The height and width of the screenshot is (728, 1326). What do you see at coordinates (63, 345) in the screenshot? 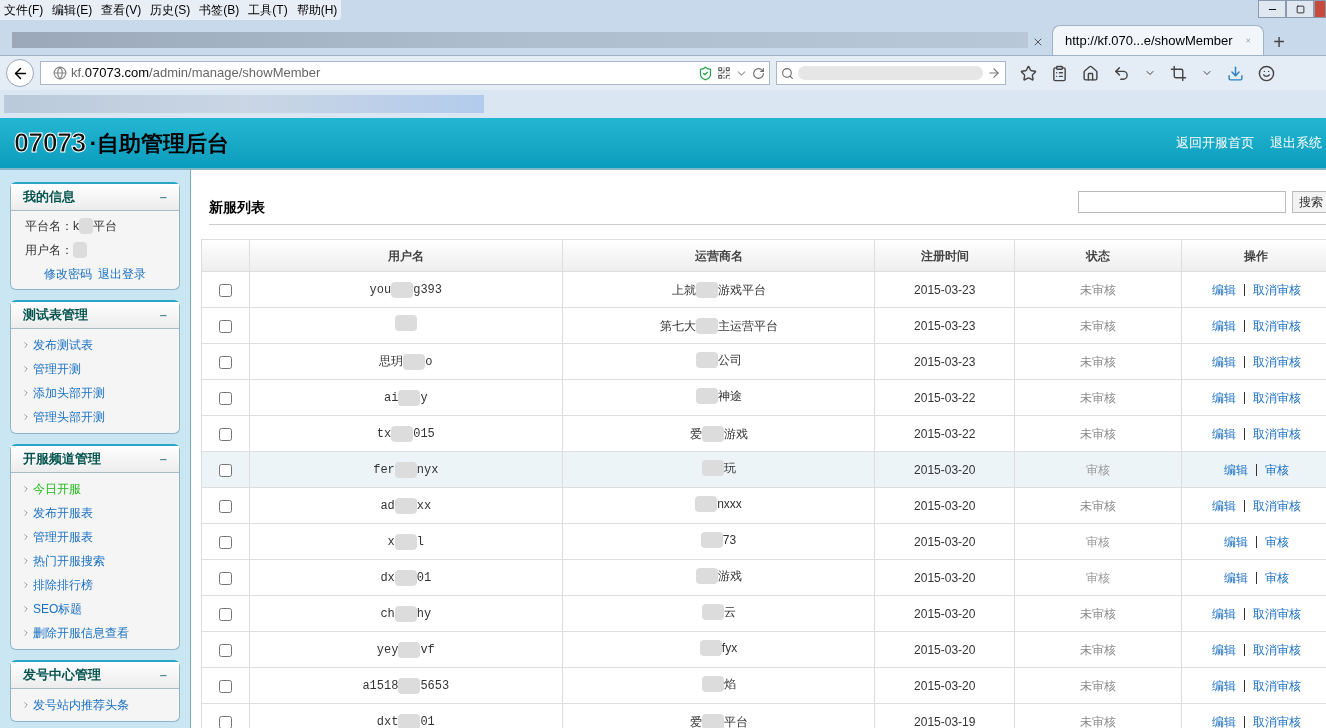
I see `sidebar-link: 发布测试表` at bounding box center [63, 345].